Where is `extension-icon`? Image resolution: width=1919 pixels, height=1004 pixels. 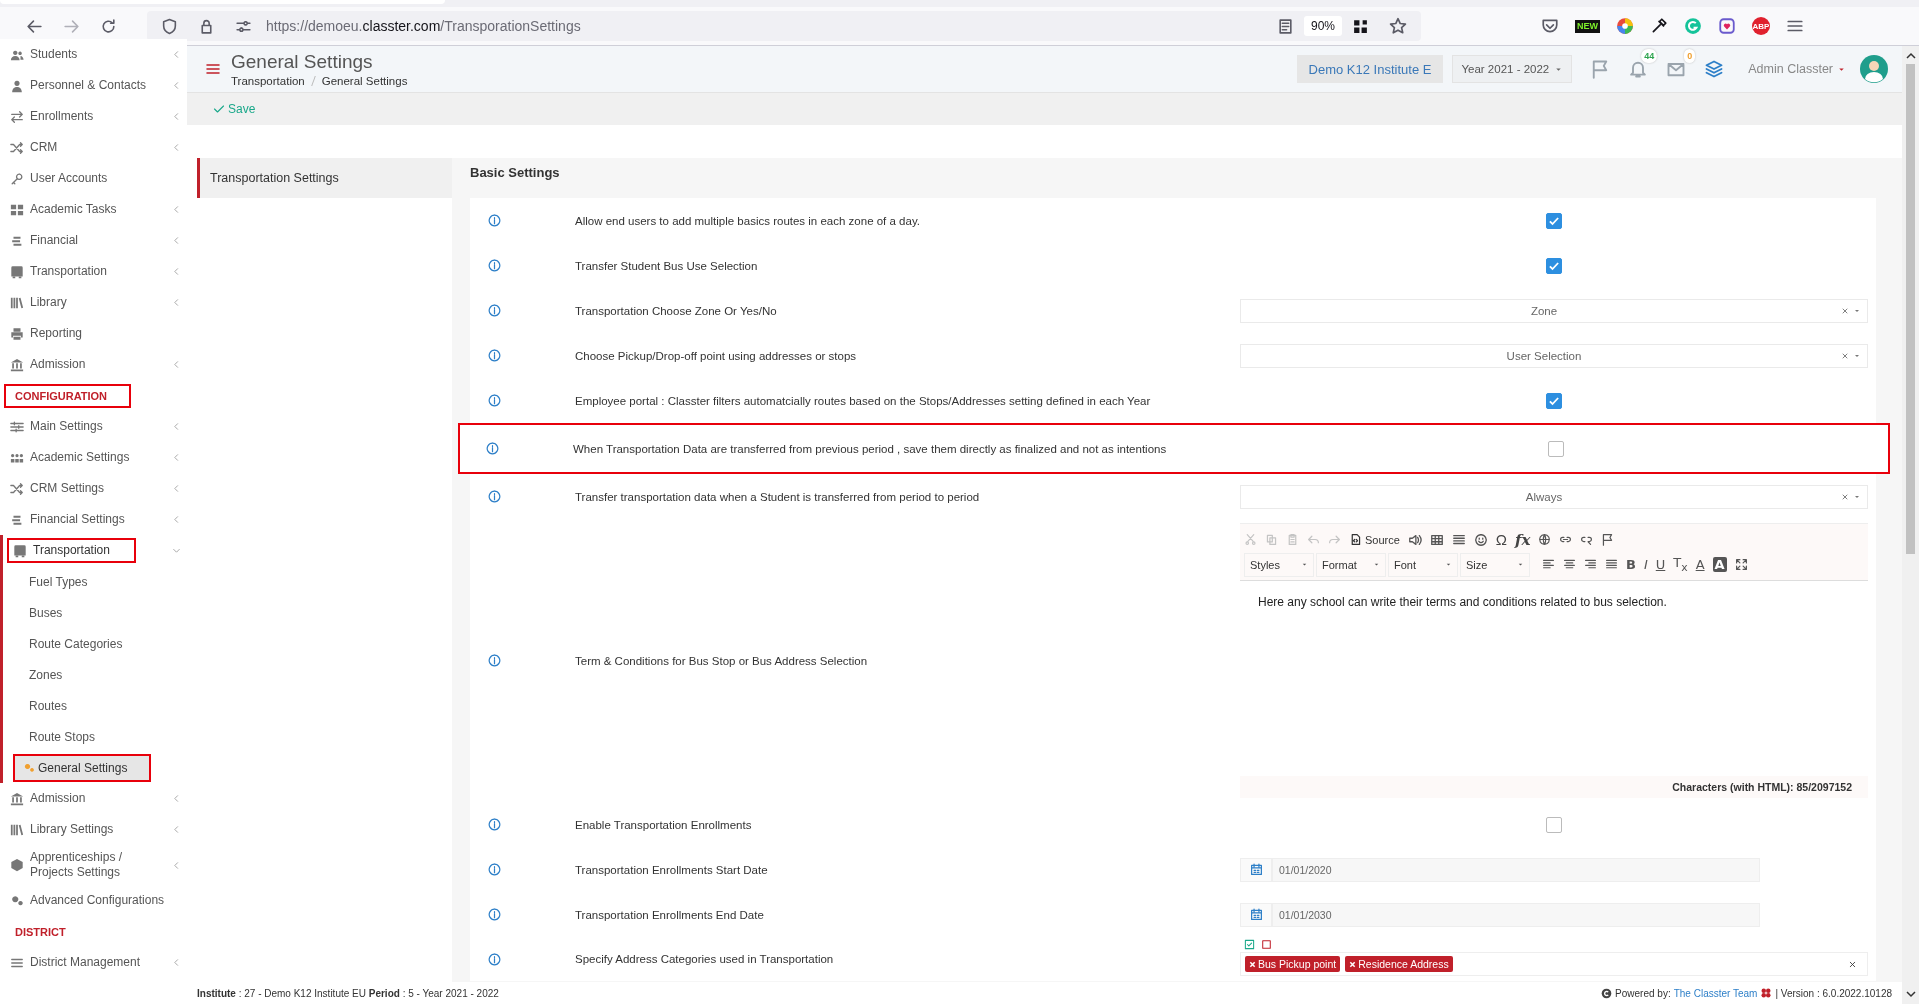
extension-icon is located at coordinates (1693, 26).